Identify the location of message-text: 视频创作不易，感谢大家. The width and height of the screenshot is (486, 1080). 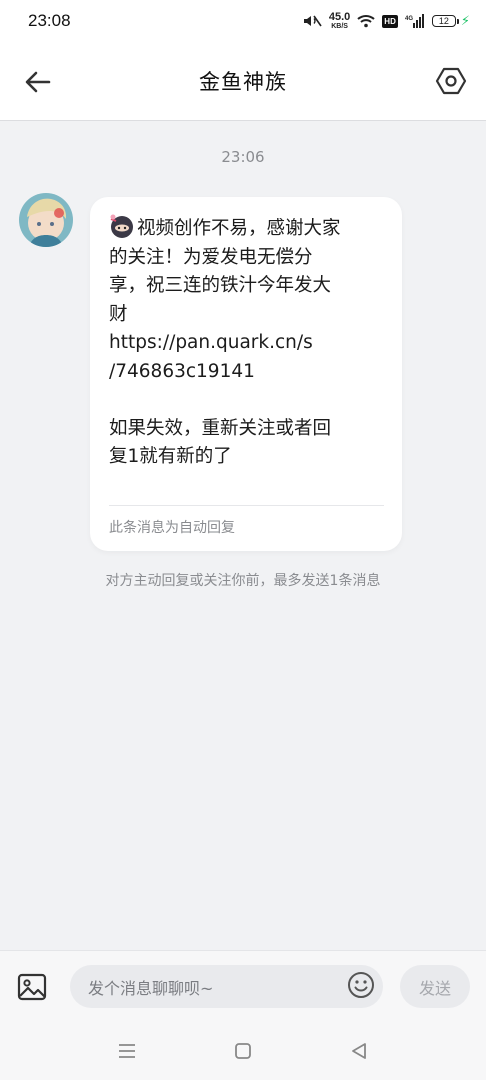
(239, 228).